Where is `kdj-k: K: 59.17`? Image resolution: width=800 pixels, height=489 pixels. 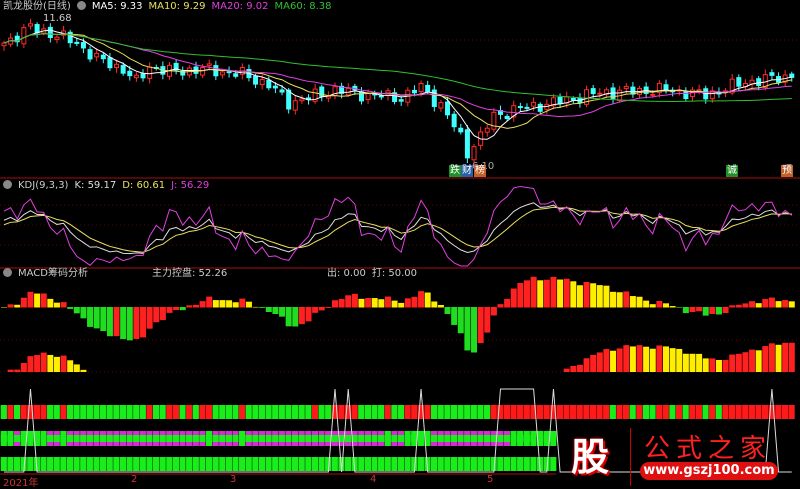 kdj-k: K: 59.17 is located at coordinates (95, 185).